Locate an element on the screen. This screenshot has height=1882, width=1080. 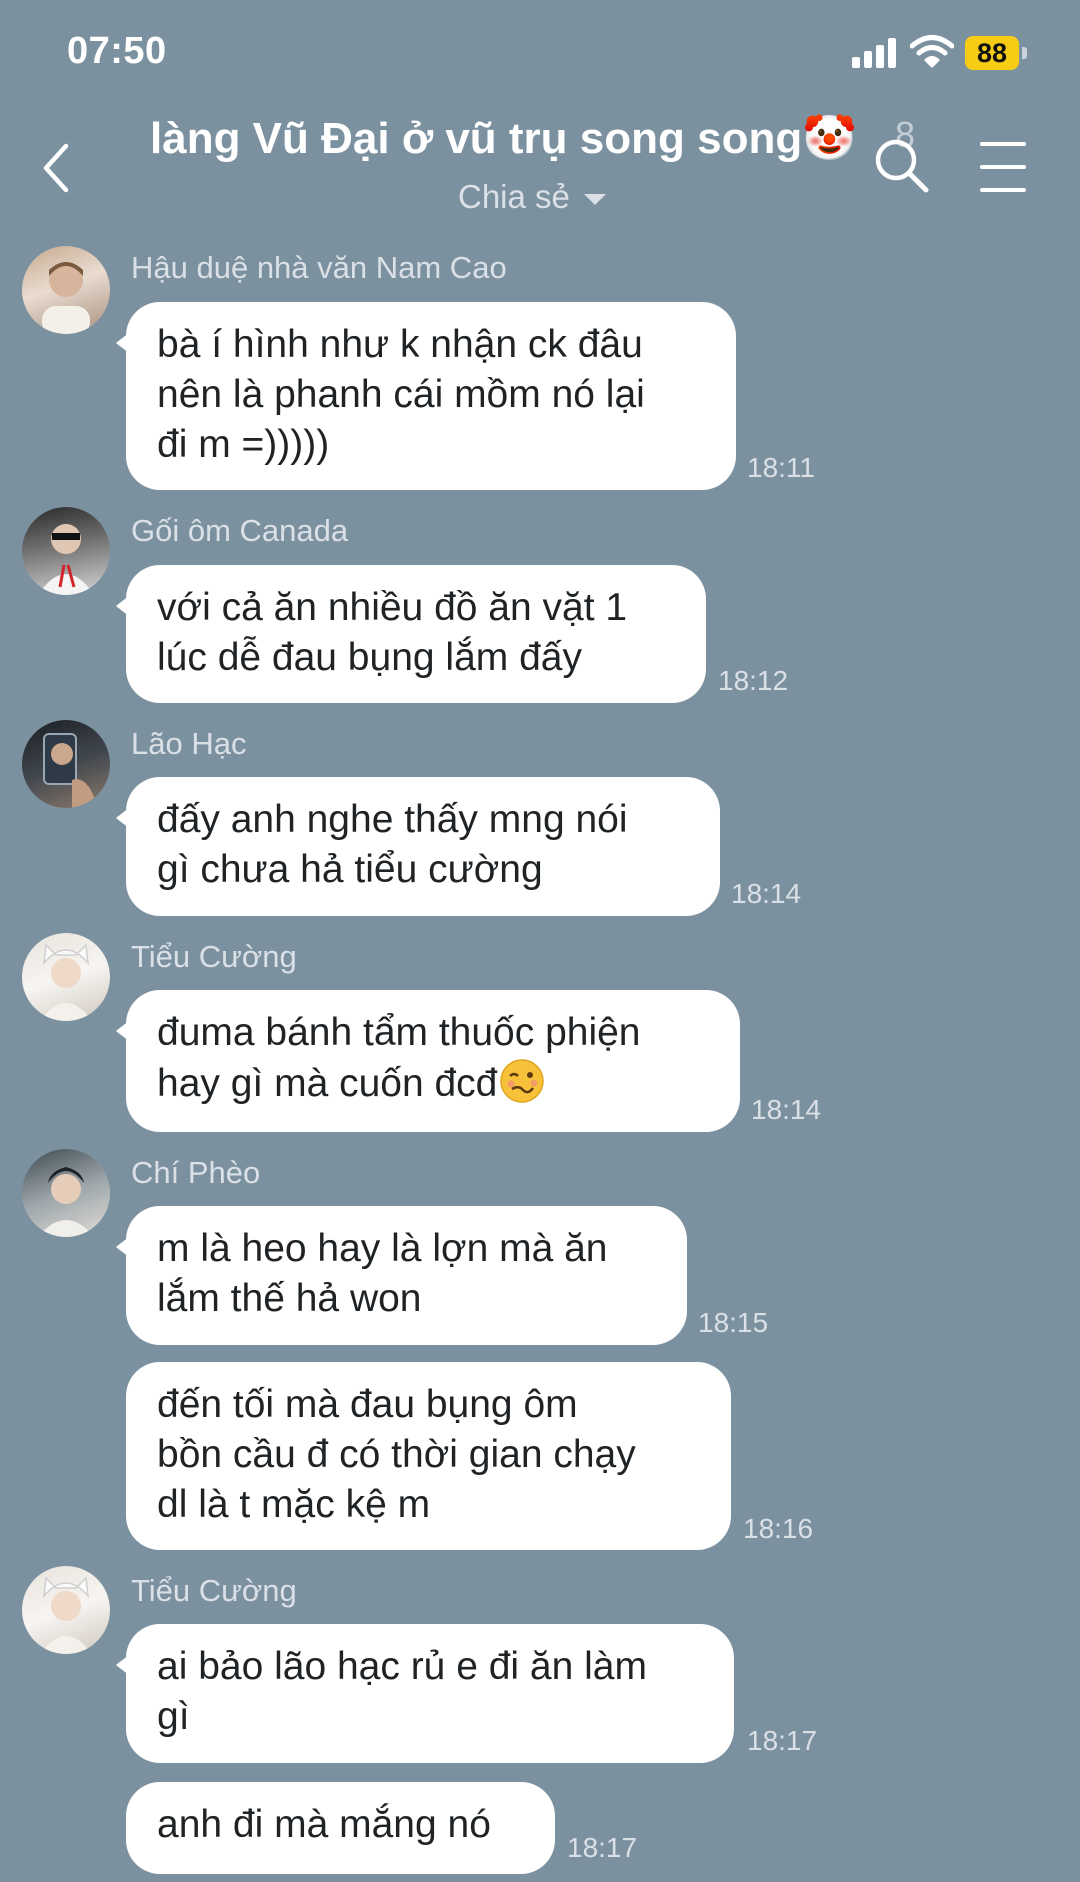
status-time: 07:50 is located at coordinates (117, 51).